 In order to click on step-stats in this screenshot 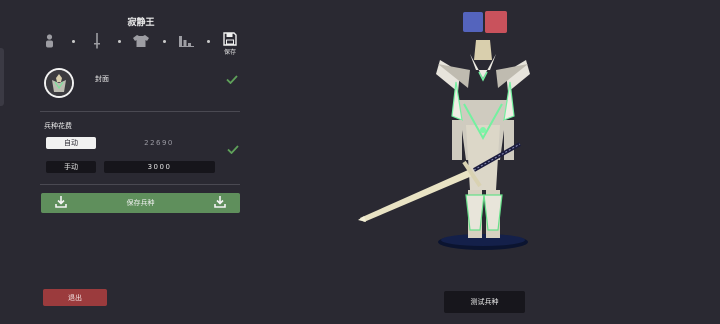, I will do `click(186, 40)`.